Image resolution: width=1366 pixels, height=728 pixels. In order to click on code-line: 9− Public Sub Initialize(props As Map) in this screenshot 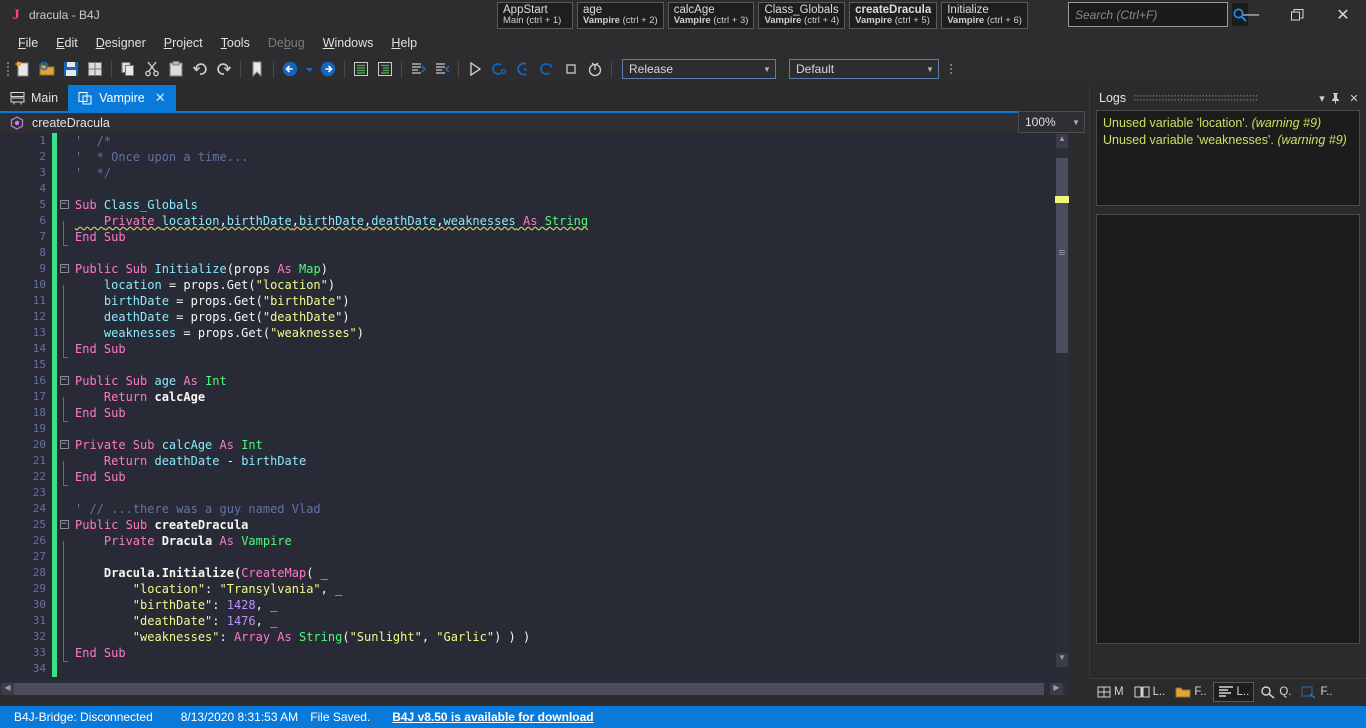, I will do `click(534, 269)`.